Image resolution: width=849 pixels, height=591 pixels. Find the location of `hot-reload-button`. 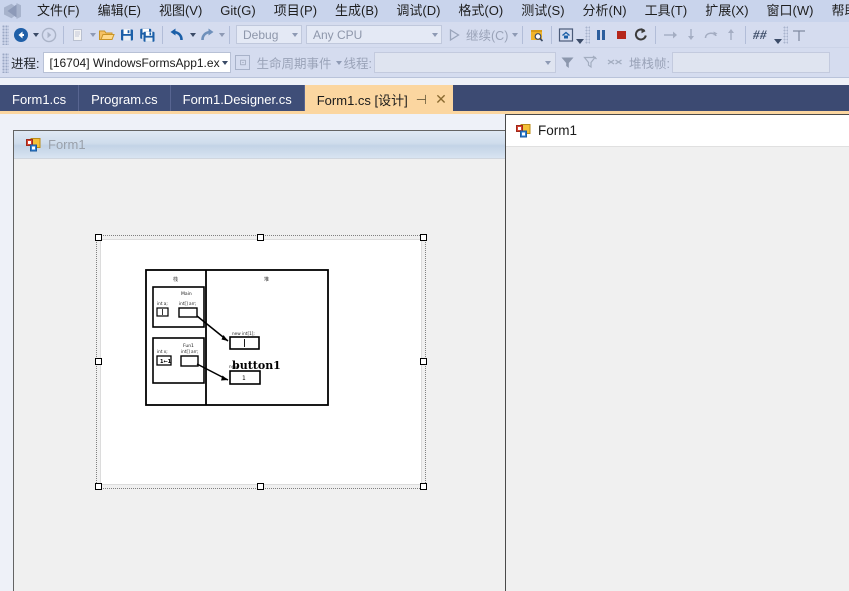

hot-reload-button is located at coordinates (566, 35).